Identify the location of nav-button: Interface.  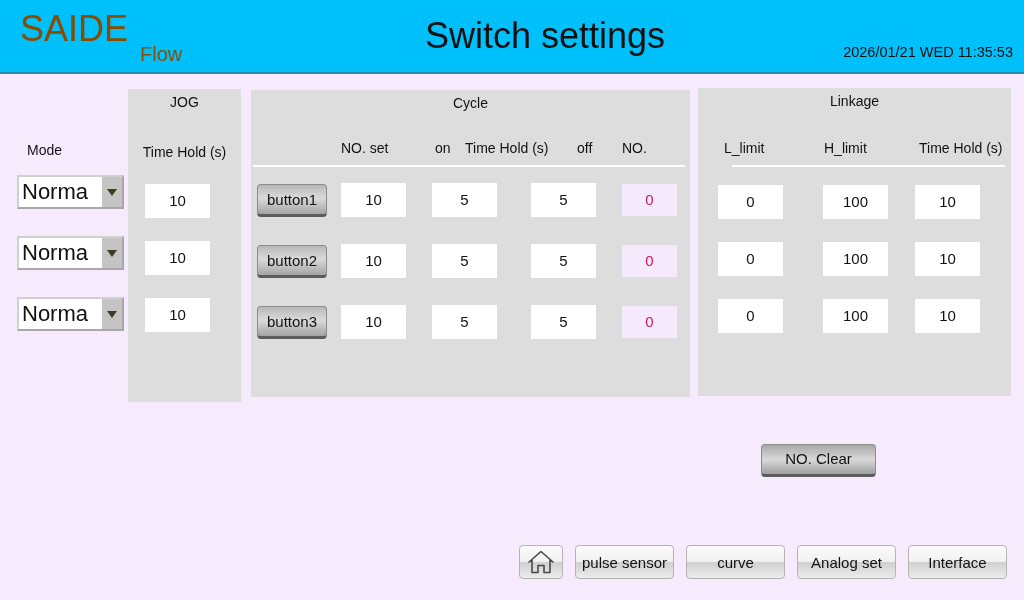
(957, 562).